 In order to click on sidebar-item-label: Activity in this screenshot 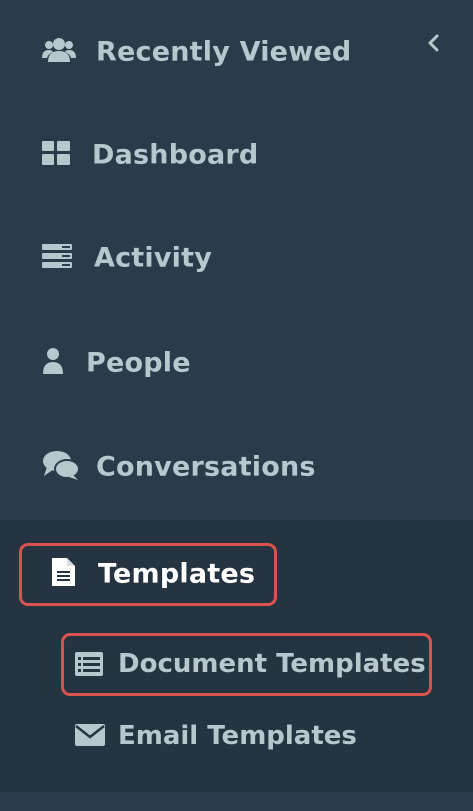, I will do `click(153, 258)`.